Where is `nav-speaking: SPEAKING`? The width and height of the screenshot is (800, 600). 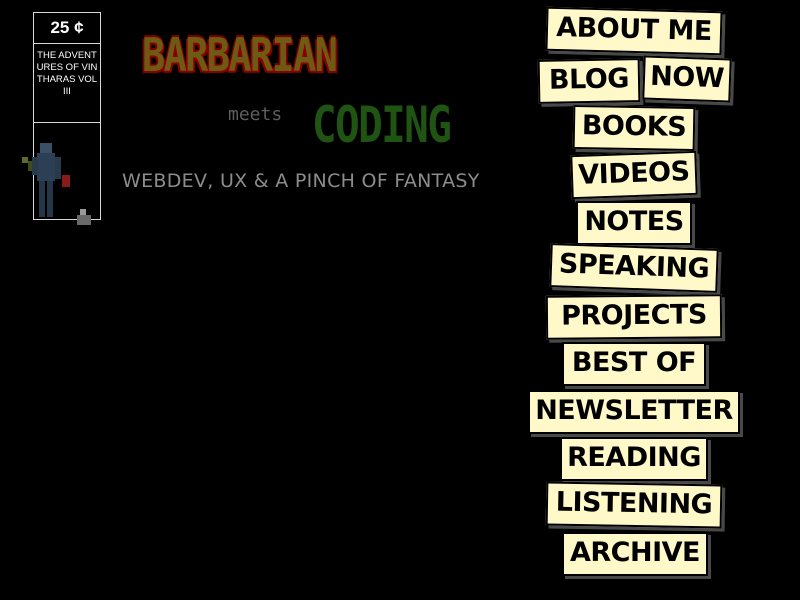
nav-speaking: SPEAKING is located at coordinates (634, 268).